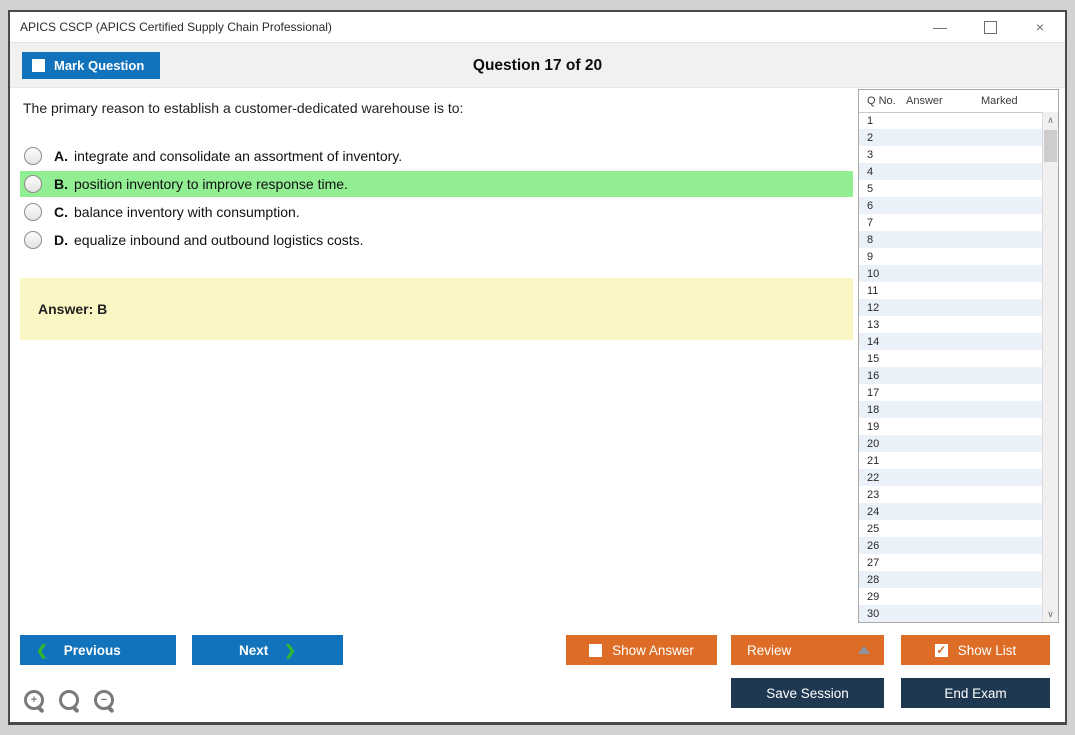 This screenshot has width=1075, height=735. I want to click on scrollbar-thumb, so click(1050, 146).